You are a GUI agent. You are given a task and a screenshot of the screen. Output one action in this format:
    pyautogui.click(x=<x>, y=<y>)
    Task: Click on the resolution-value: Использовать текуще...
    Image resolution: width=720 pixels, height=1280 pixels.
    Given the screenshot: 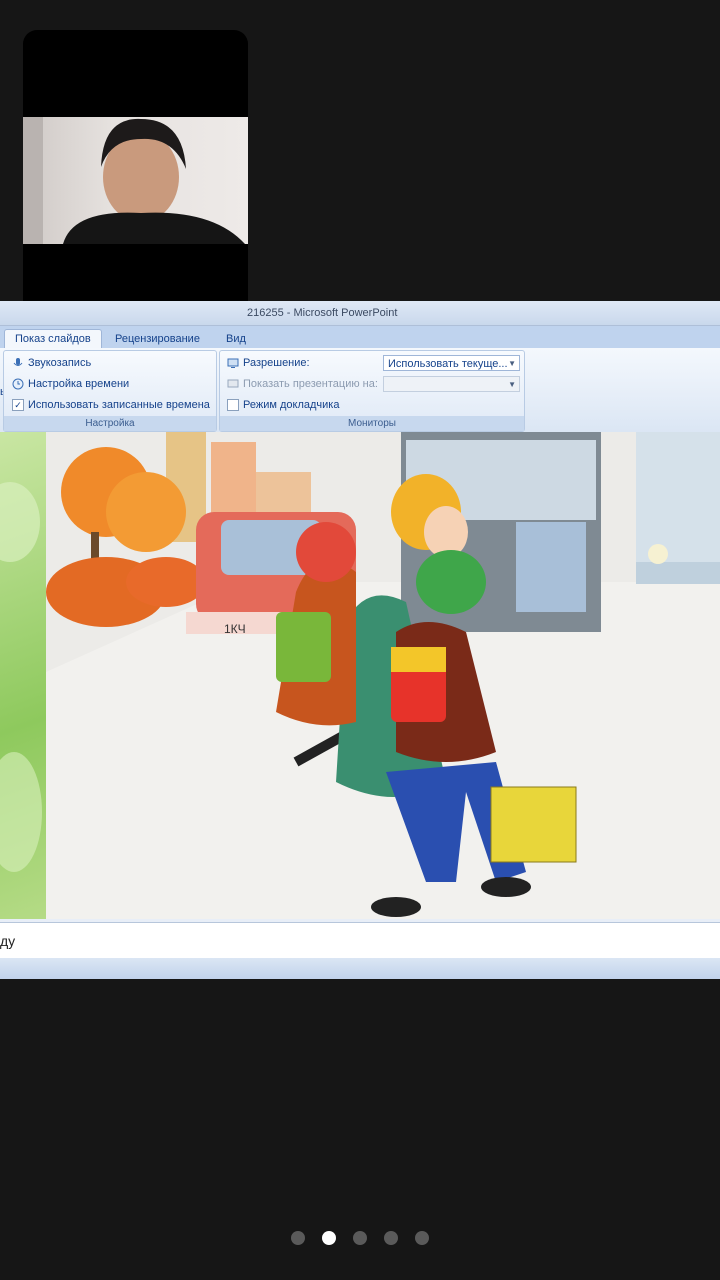 What is the action you would take?
    pyautogui.click(x=448, y=364)
    